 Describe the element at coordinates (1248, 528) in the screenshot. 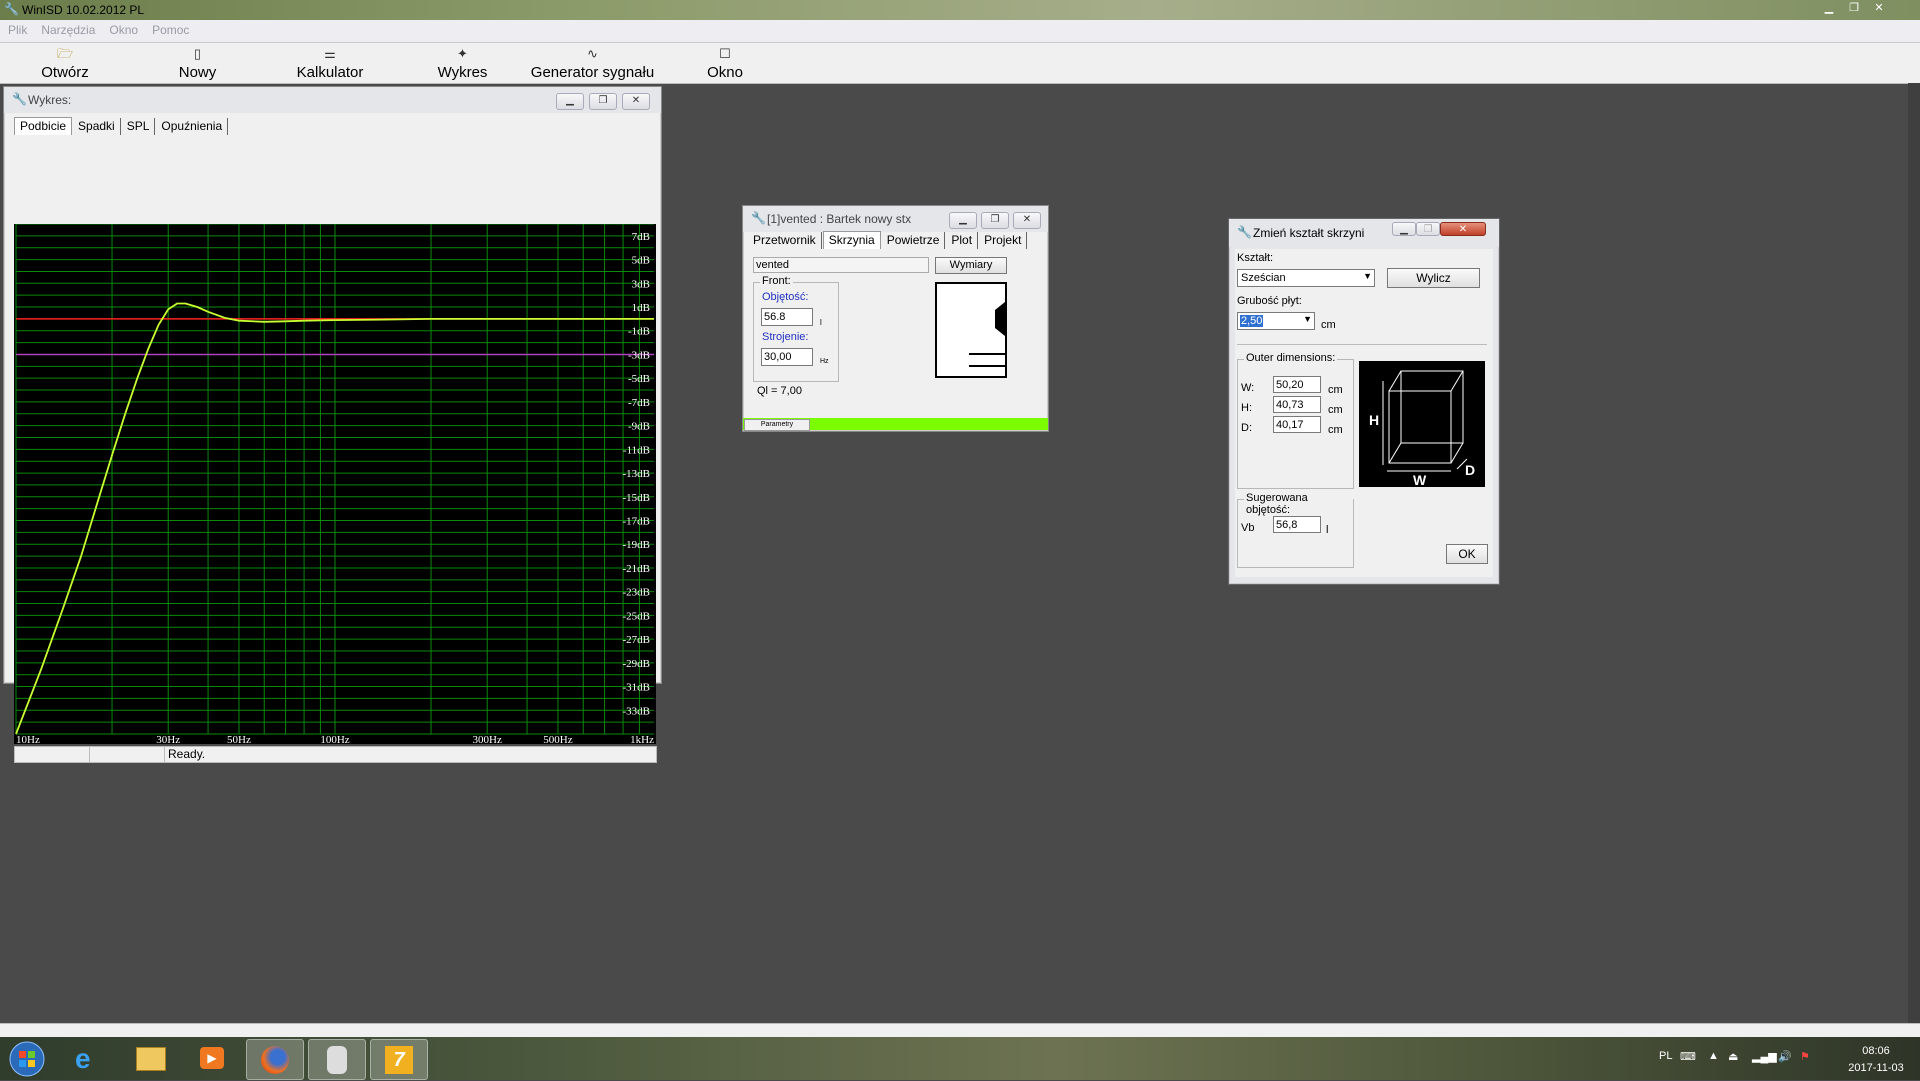

I see `vb-label: Vb` at that location.